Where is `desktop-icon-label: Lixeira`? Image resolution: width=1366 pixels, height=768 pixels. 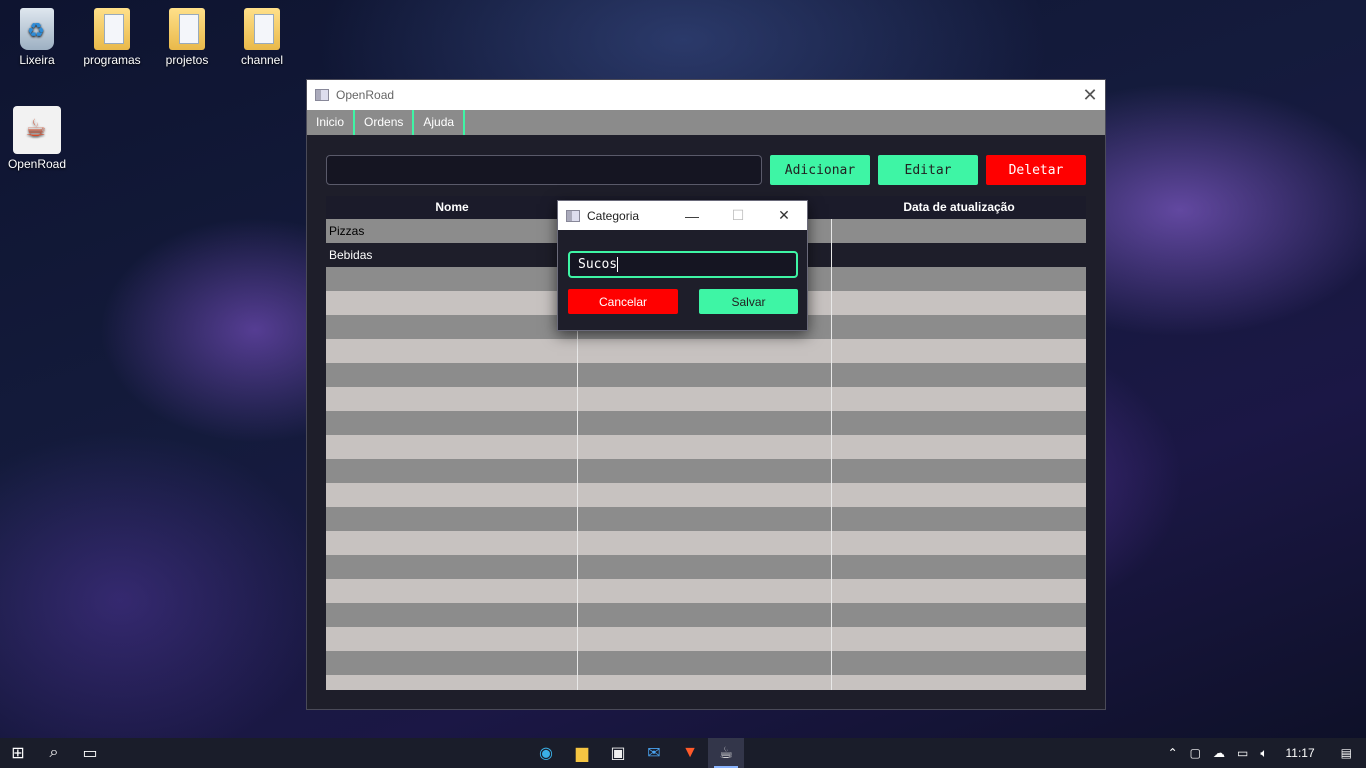
desktop-icon-label: Lixeira is located at coordinates (37, 60).